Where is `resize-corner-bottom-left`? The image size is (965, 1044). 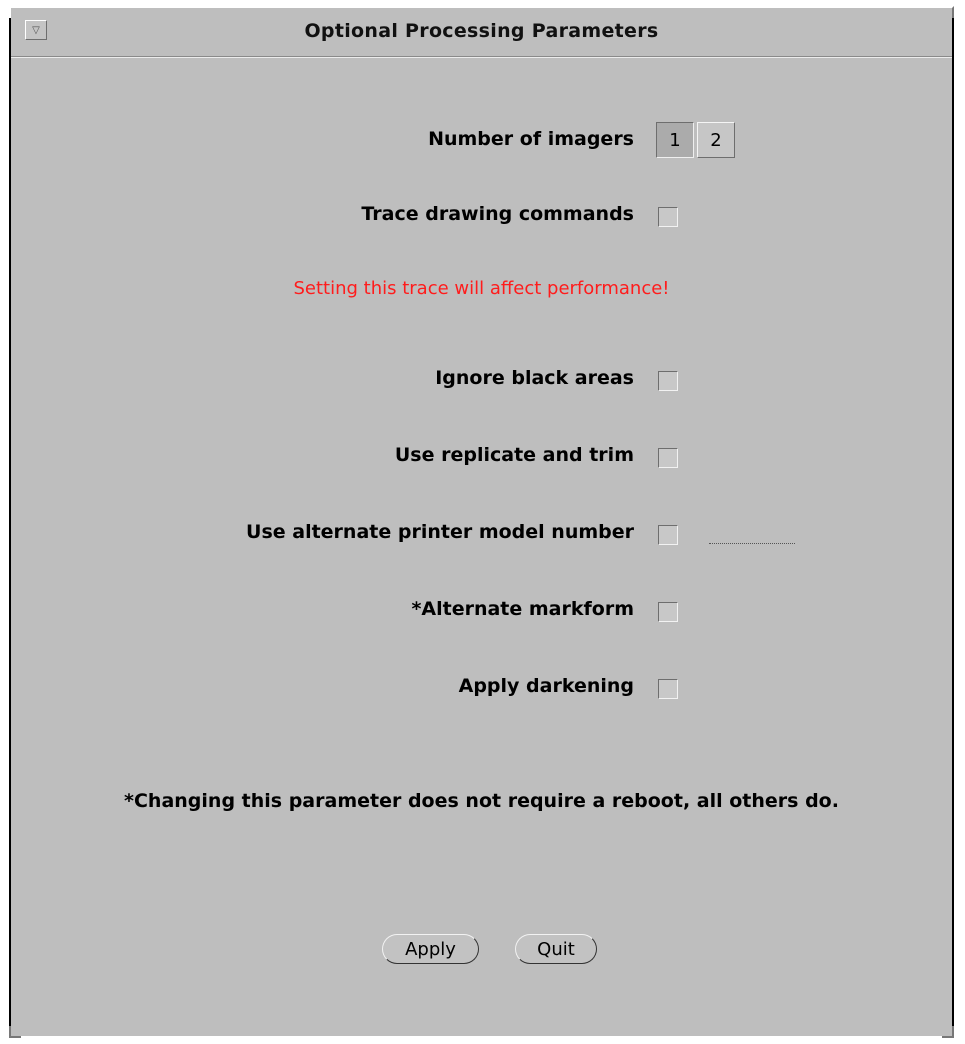 resize-corner-bottom-left is located at coordinates (15, 1032).